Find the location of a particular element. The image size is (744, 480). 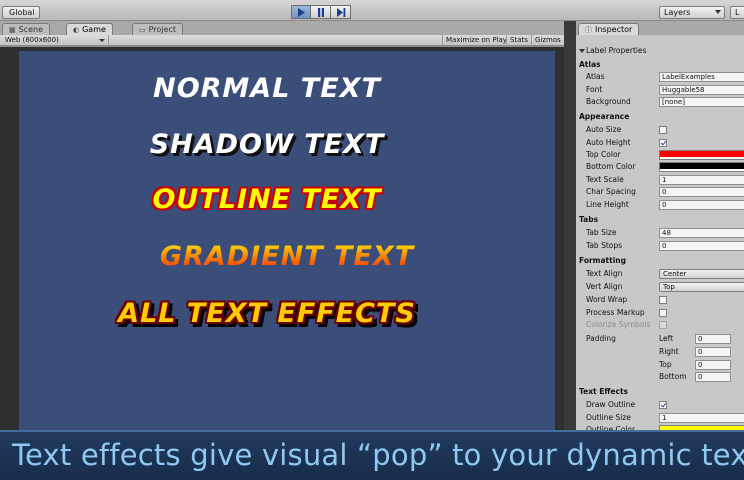

maximize-on-play-button: Maximize on Play is located at coordinates (476, 40).